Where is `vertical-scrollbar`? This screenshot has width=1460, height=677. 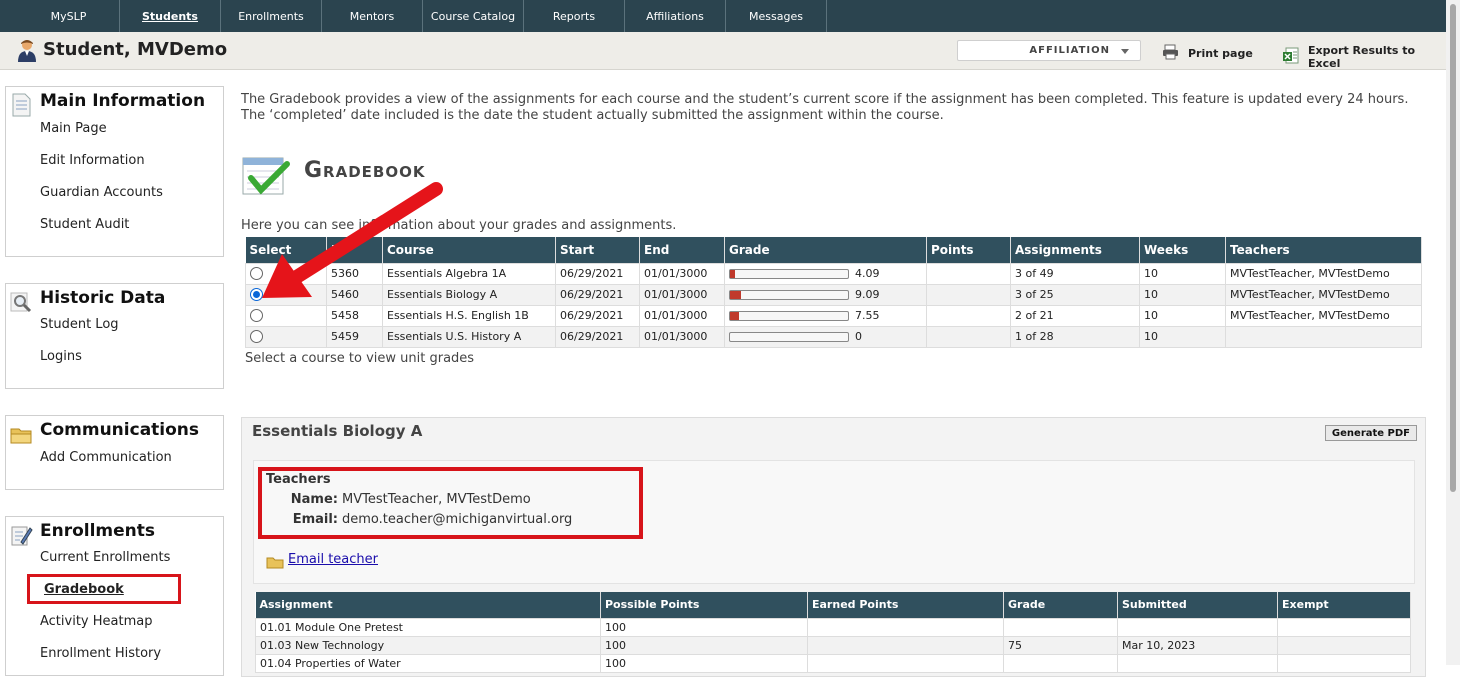
vertical-scrollbar is located at coordinates (1453, 332).